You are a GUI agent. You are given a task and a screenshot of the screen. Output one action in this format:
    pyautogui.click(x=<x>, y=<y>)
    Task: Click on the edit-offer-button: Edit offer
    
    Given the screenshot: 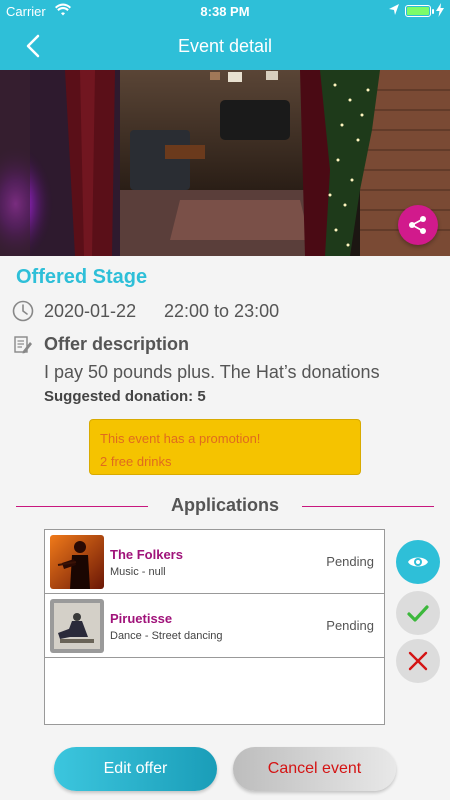 What is the action you would take?
    pyautogui.click(x=135, y=769)
    